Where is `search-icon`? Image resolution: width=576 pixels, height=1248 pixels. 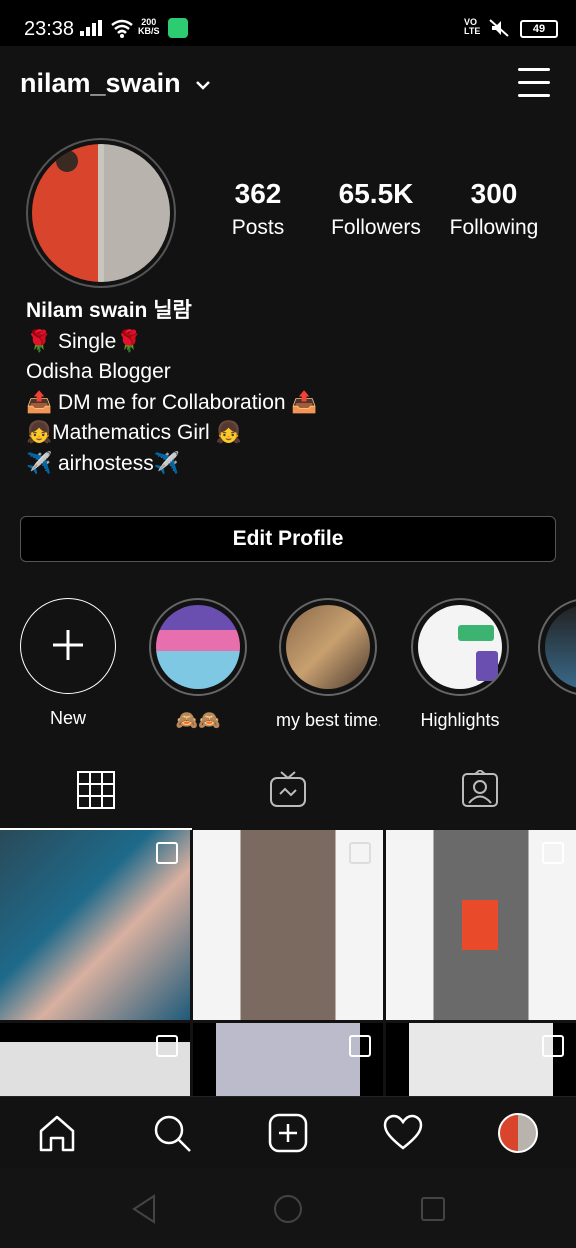
search-icon is located at coordinates (172, 1133).